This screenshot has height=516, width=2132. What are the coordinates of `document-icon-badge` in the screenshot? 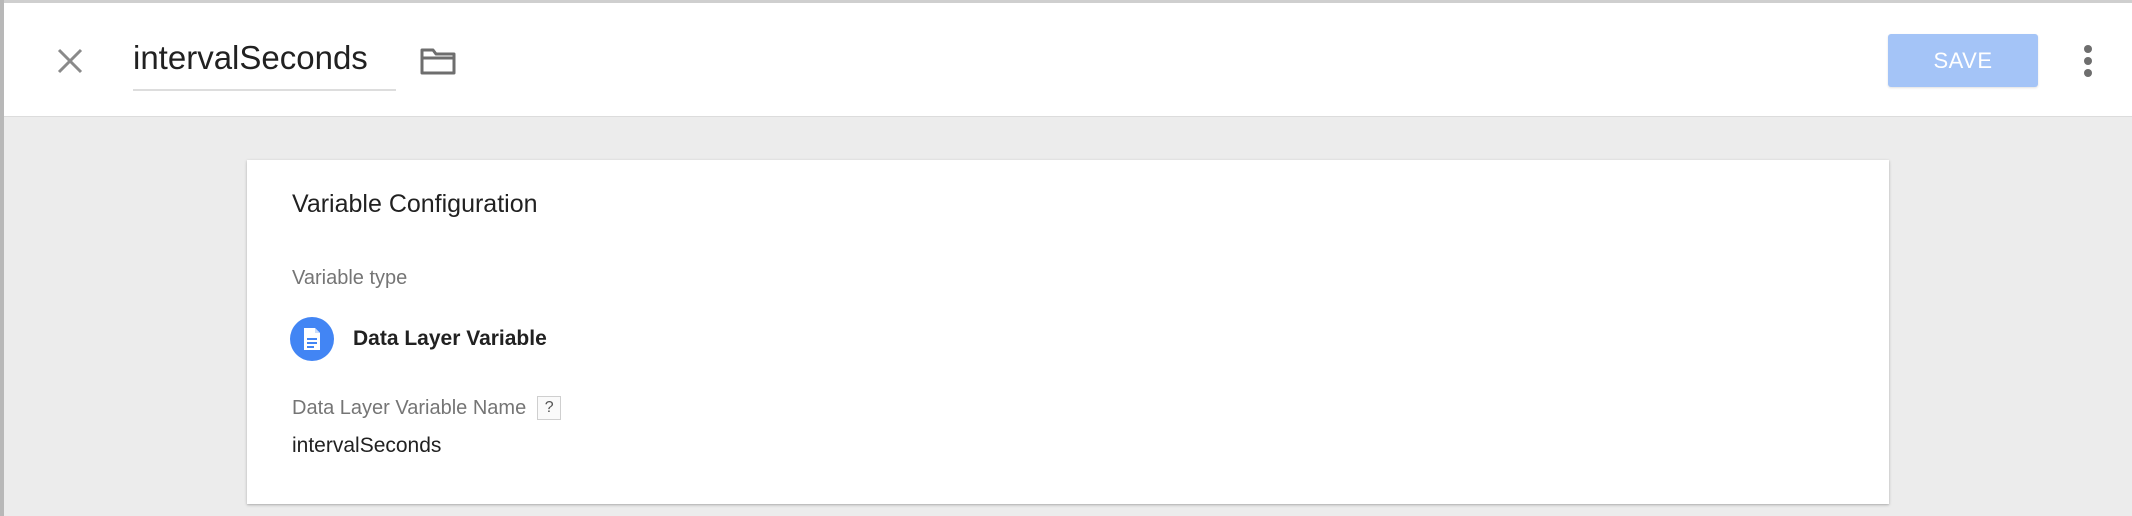 It's located at (312, 339).